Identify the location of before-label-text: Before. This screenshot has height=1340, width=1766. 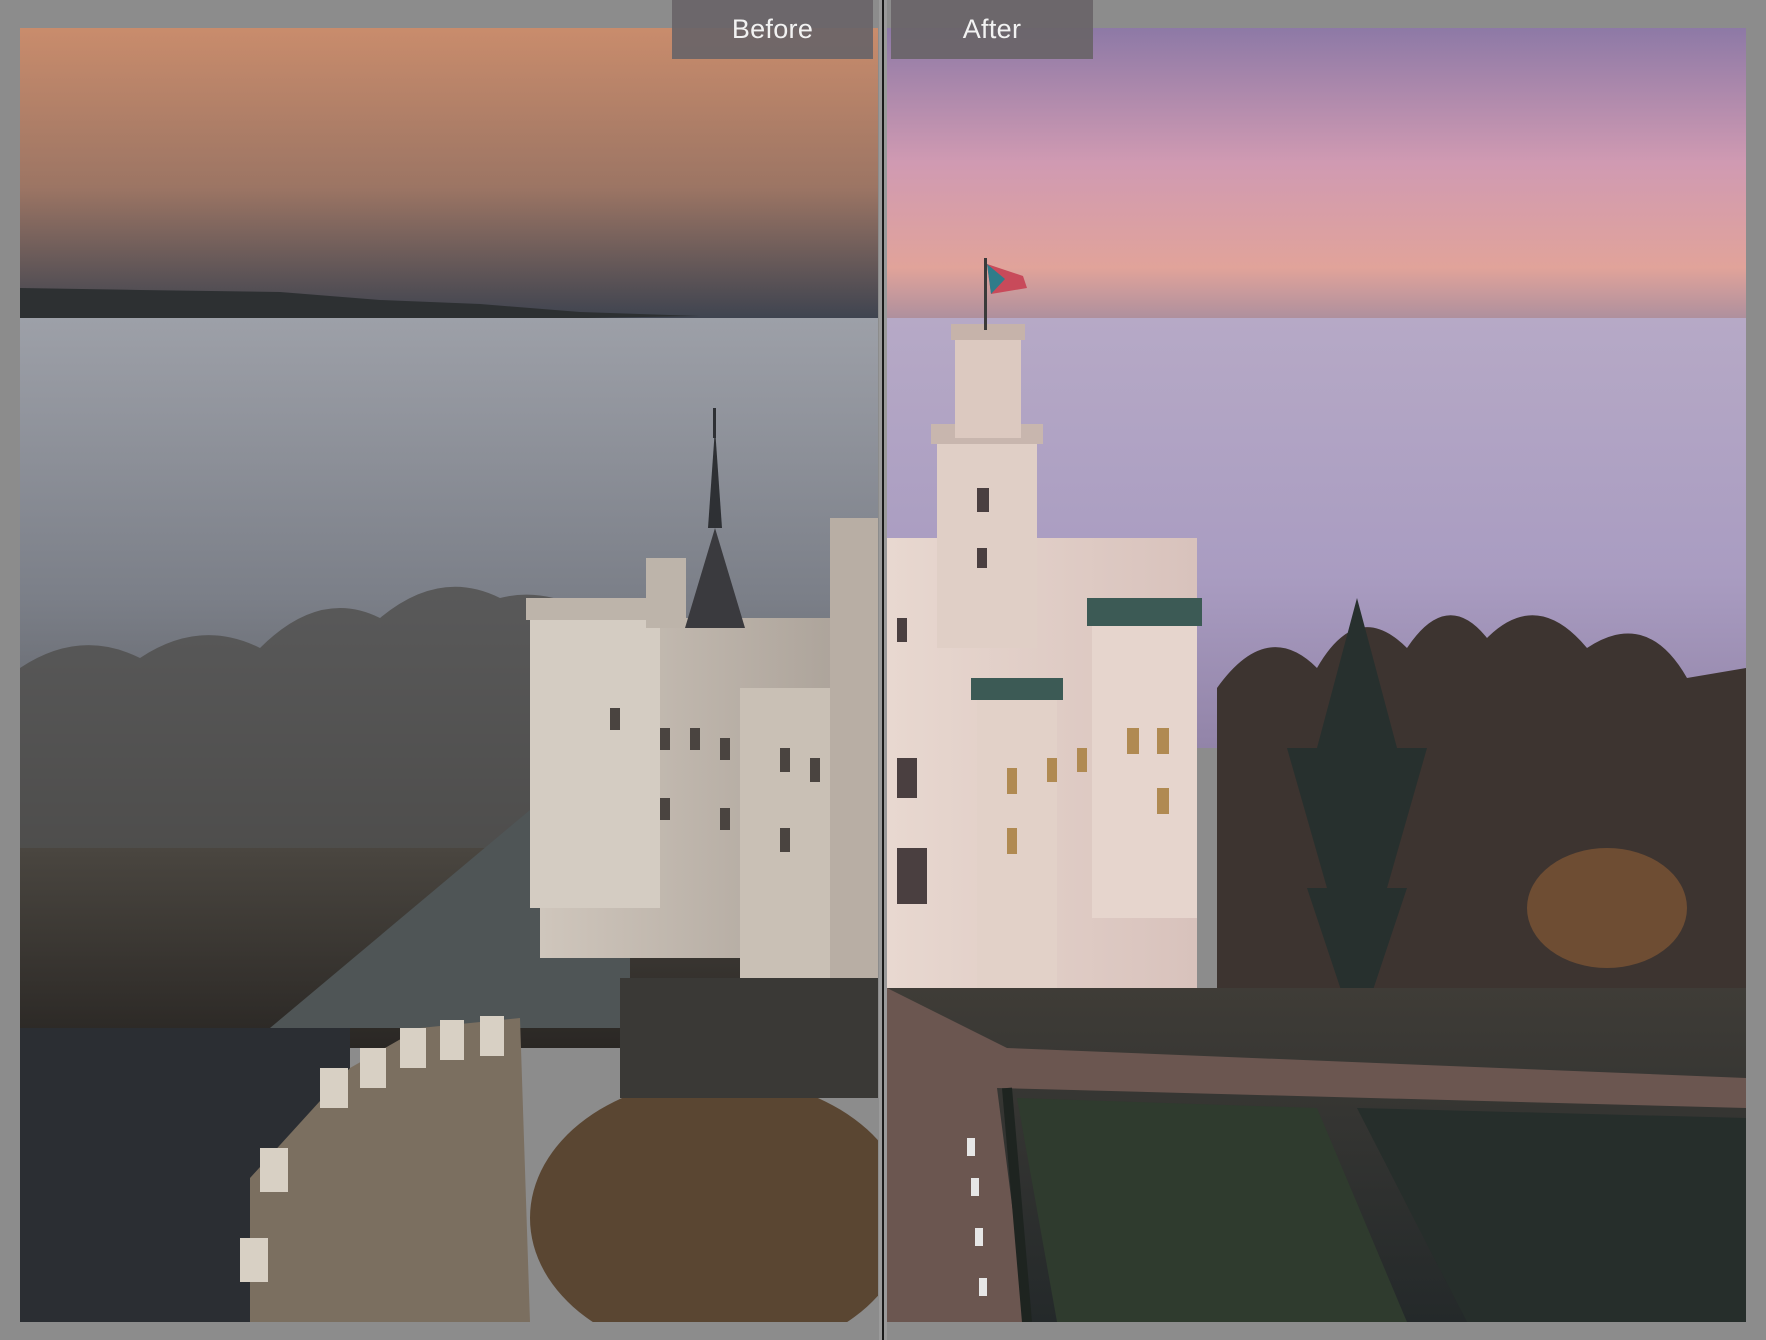
(772, 29).